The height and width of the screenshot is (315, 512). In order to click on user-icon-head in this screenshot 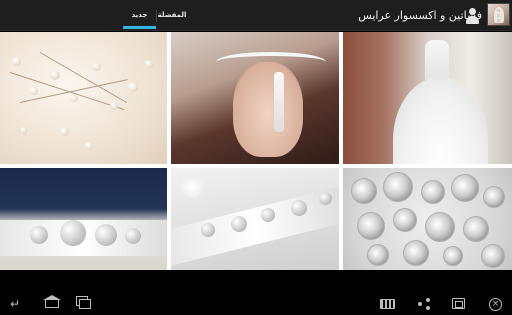, I will do `click(472, 11)`.